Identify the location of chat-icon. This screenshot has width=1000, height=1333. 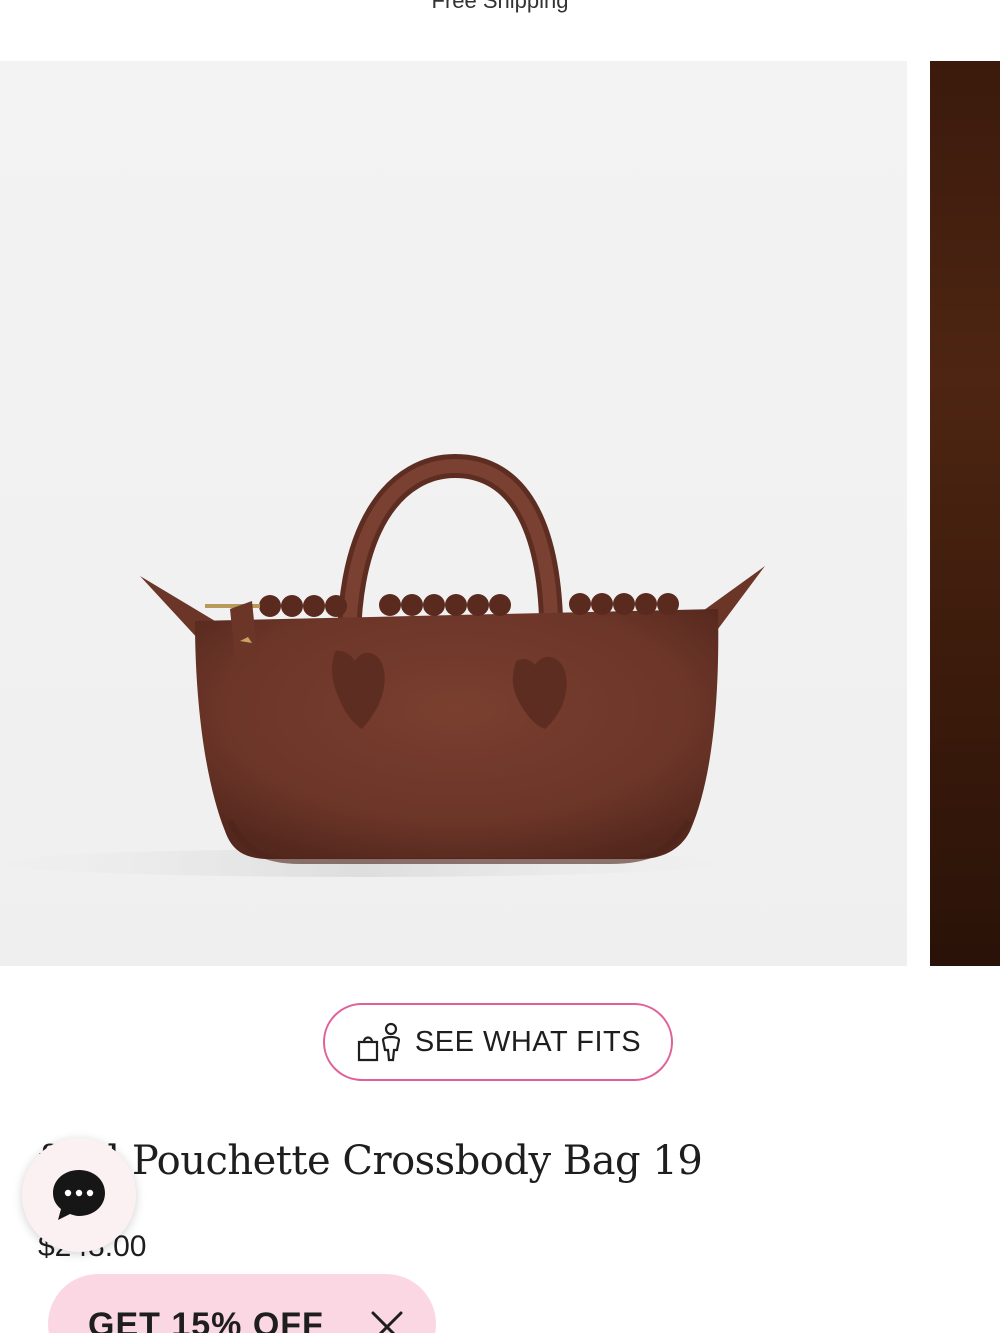
(79, 1195).